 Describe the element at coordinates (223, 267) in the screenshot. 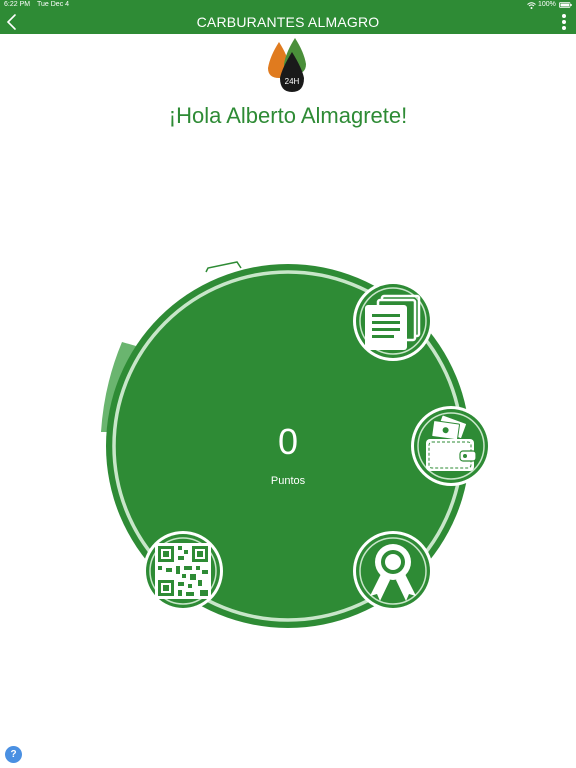

I see `wheel-tab` at that location.